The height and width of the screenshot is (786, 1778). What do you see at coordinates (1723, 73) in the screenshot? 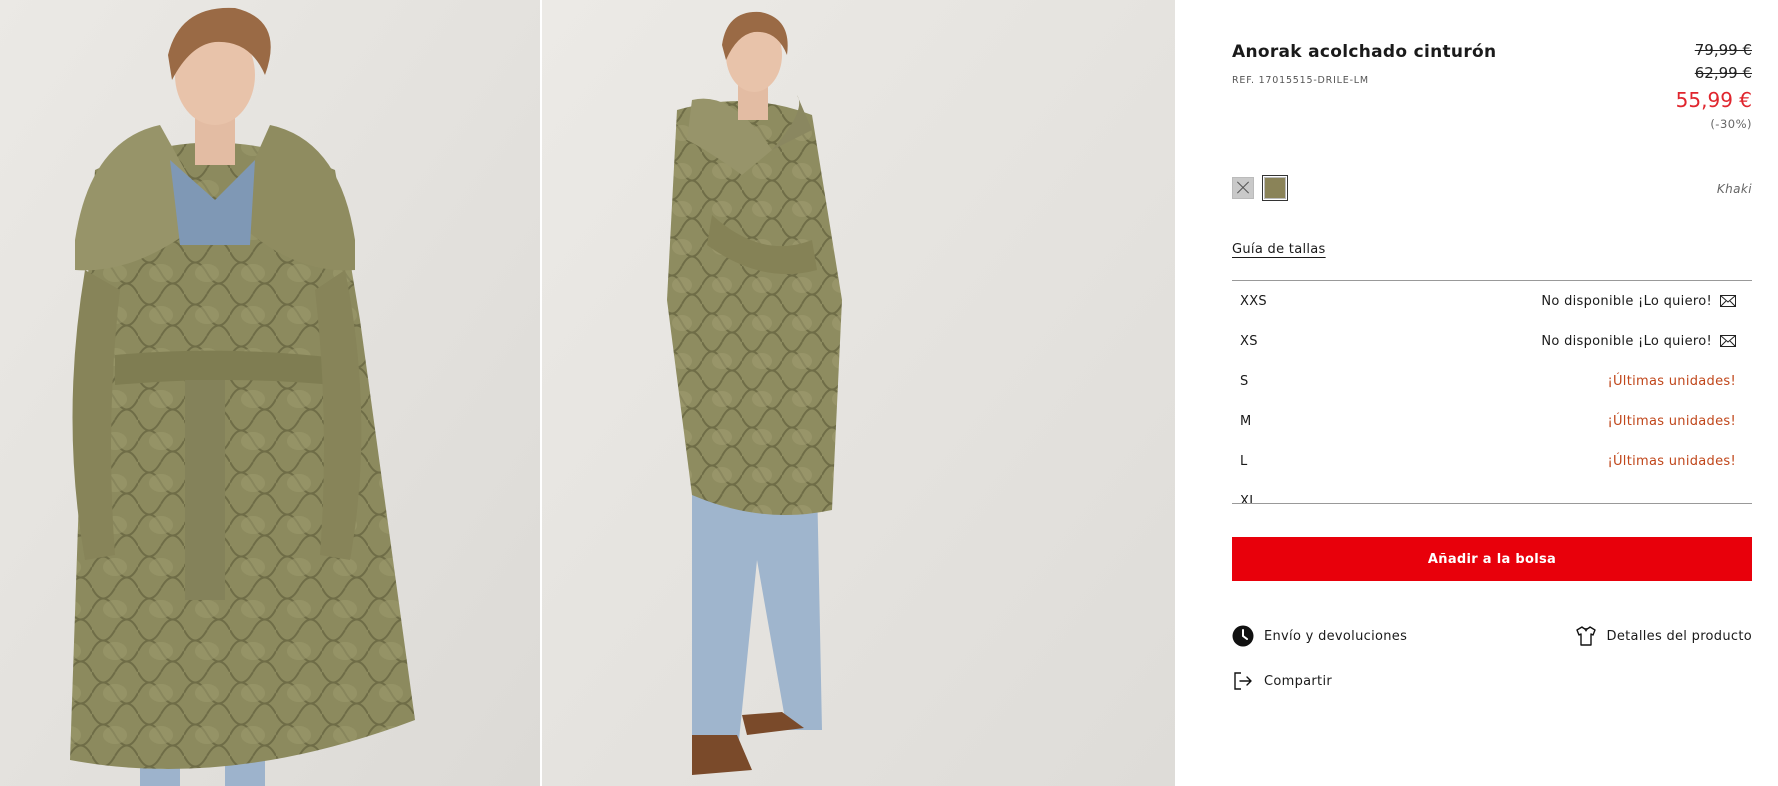
I see `price-original-2: 62,99 €` at bounding box center [1723, 73].